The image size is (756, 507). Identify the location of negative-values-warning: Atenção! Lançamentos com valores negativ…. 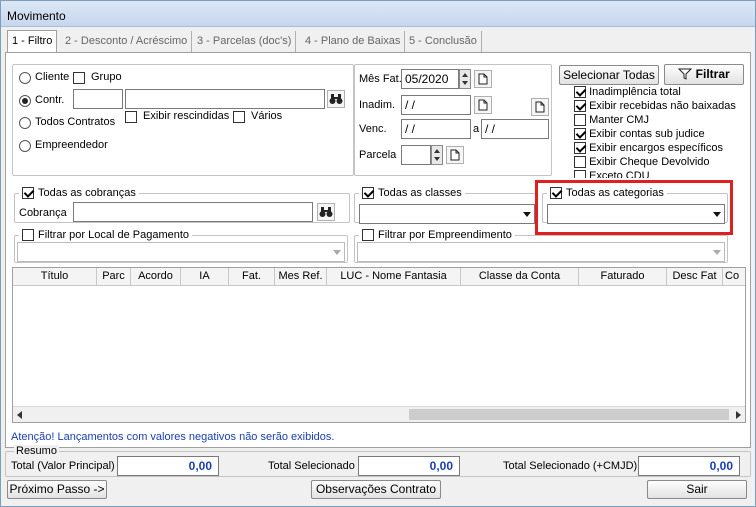
(173, 437).